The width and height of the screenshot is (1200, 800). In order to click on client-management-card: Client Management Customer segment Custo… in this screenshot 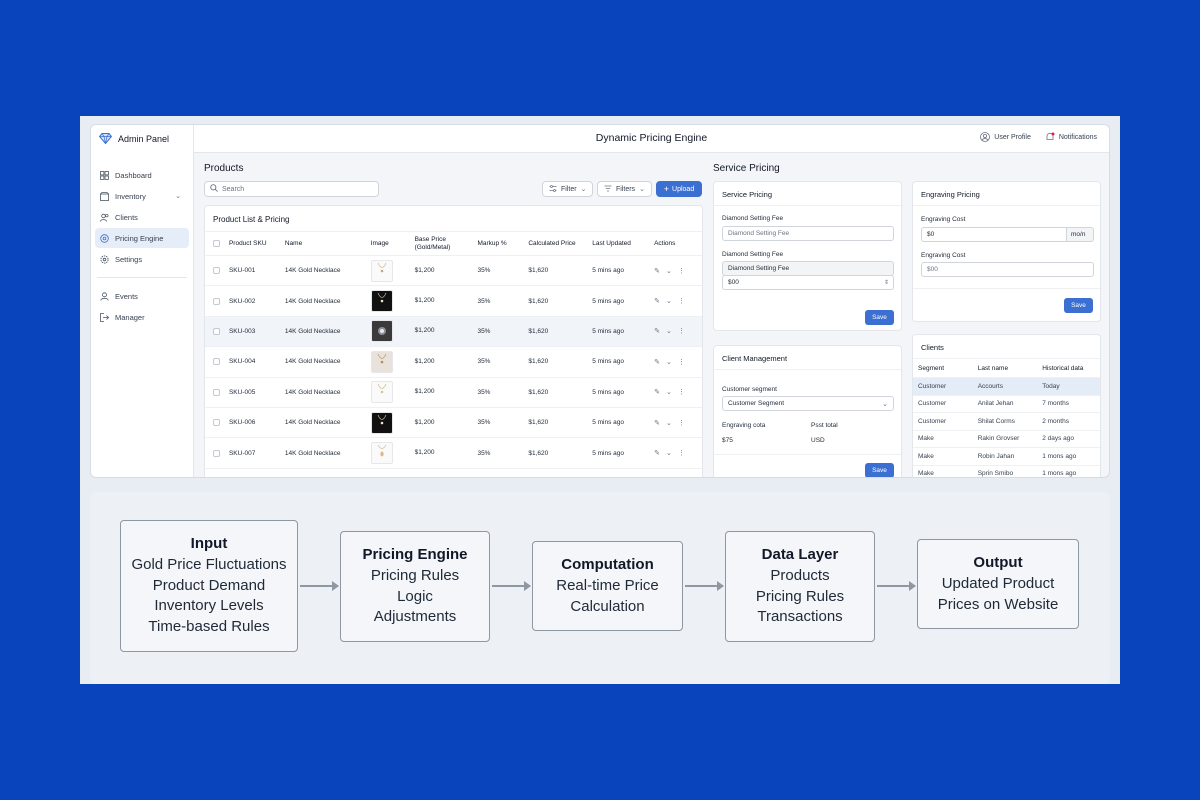, I will do `click(807, 411)`.